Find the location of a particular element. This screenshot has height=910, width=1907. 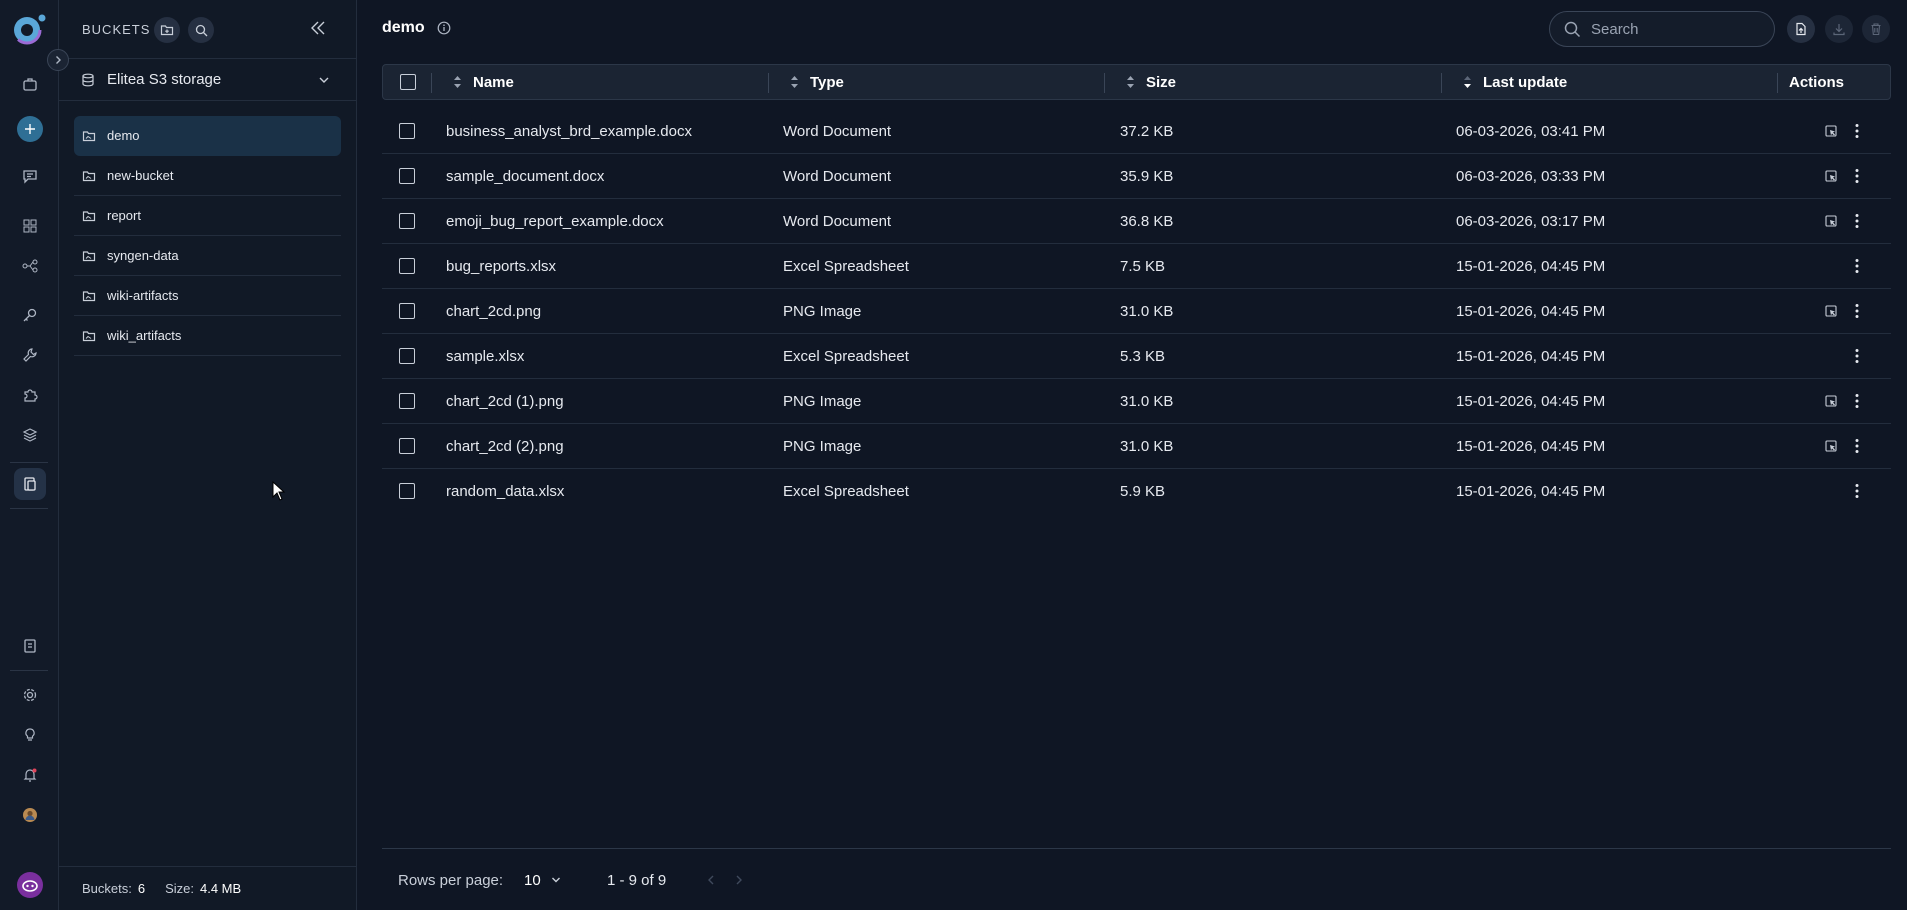

avatar is located at coordinates (29, 815).